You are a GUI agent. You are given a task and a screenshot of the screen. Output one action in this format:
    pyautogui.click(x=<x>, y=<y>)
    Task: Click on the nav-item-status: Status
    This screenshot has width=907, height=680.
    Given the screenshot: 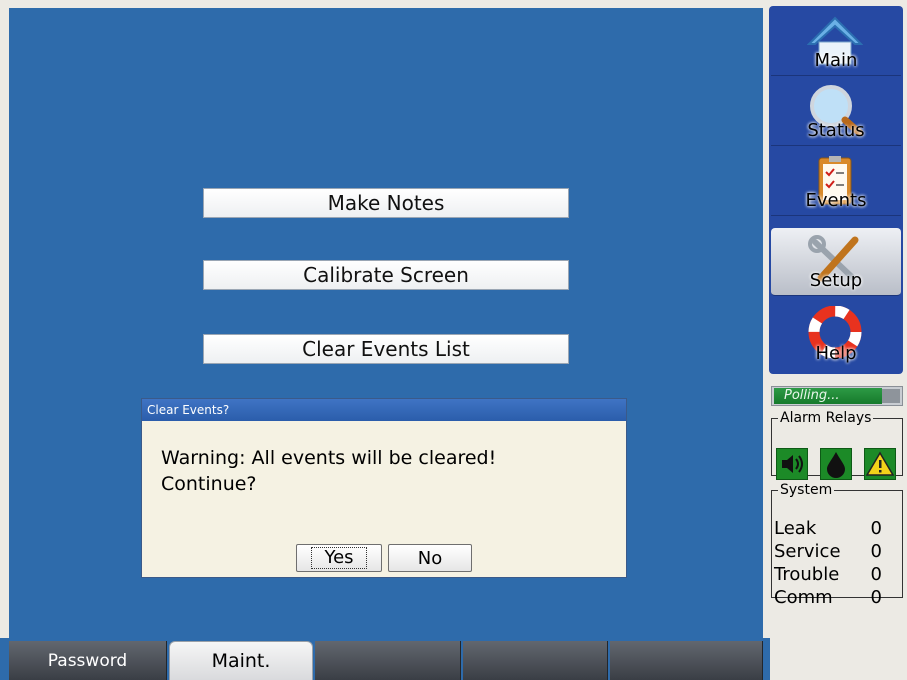 What is the action you would take?
    pyautogui.click(x=836, y=112)
    